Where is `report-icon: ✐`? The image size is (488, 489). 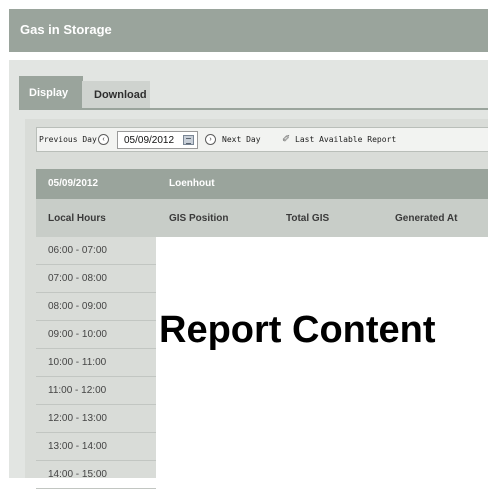
report-icon: ✐ is located at coordinates (288, 140).